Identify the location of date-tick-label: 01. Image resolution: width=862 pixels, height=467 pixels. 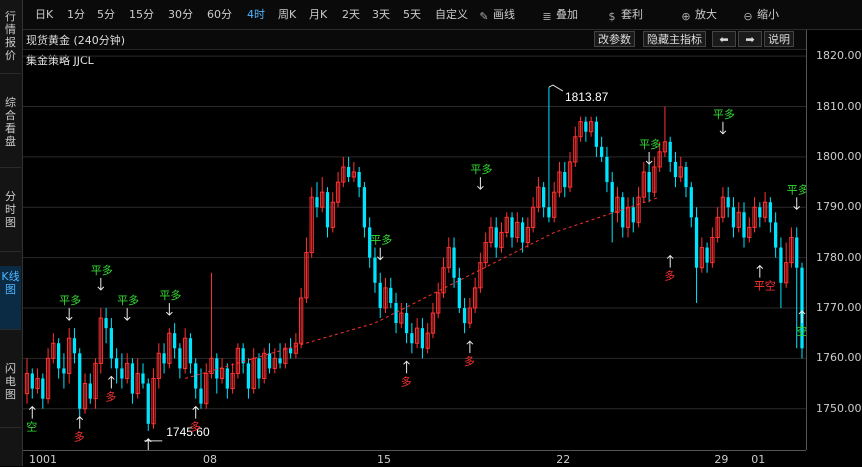
(758, 459).